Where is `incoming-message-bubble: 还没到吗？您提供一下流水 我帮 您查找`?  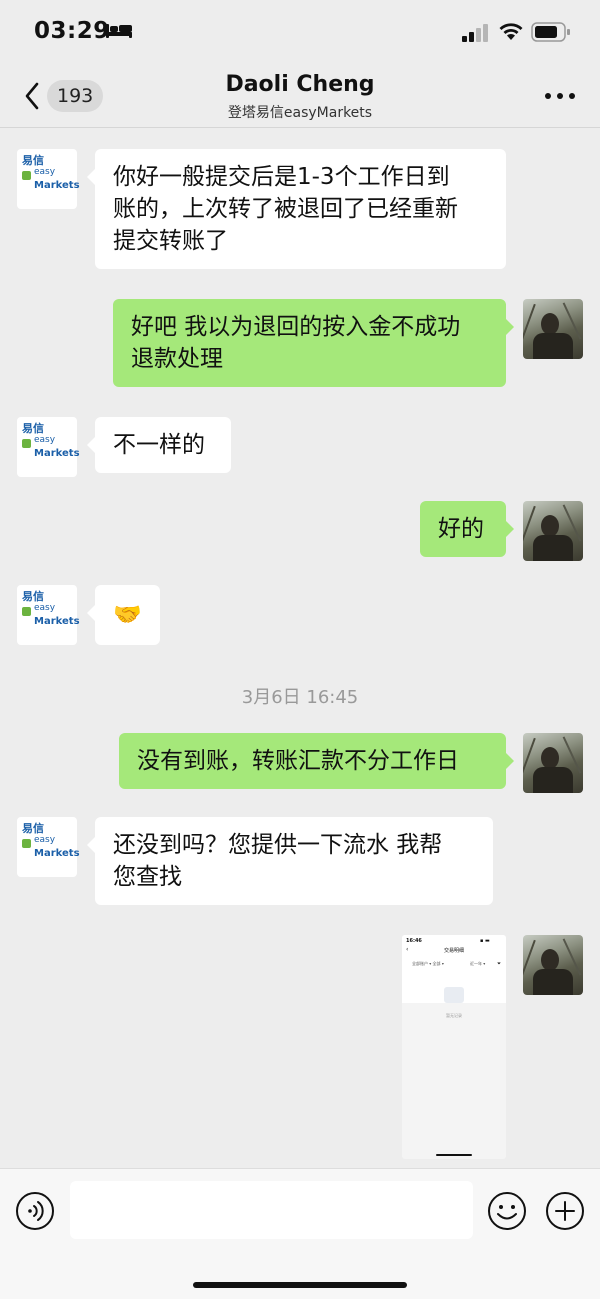
incoming-message-bubble: 还没到吗？您提供一下流水 我帮 您查找 is located at coordinates (290, 861).